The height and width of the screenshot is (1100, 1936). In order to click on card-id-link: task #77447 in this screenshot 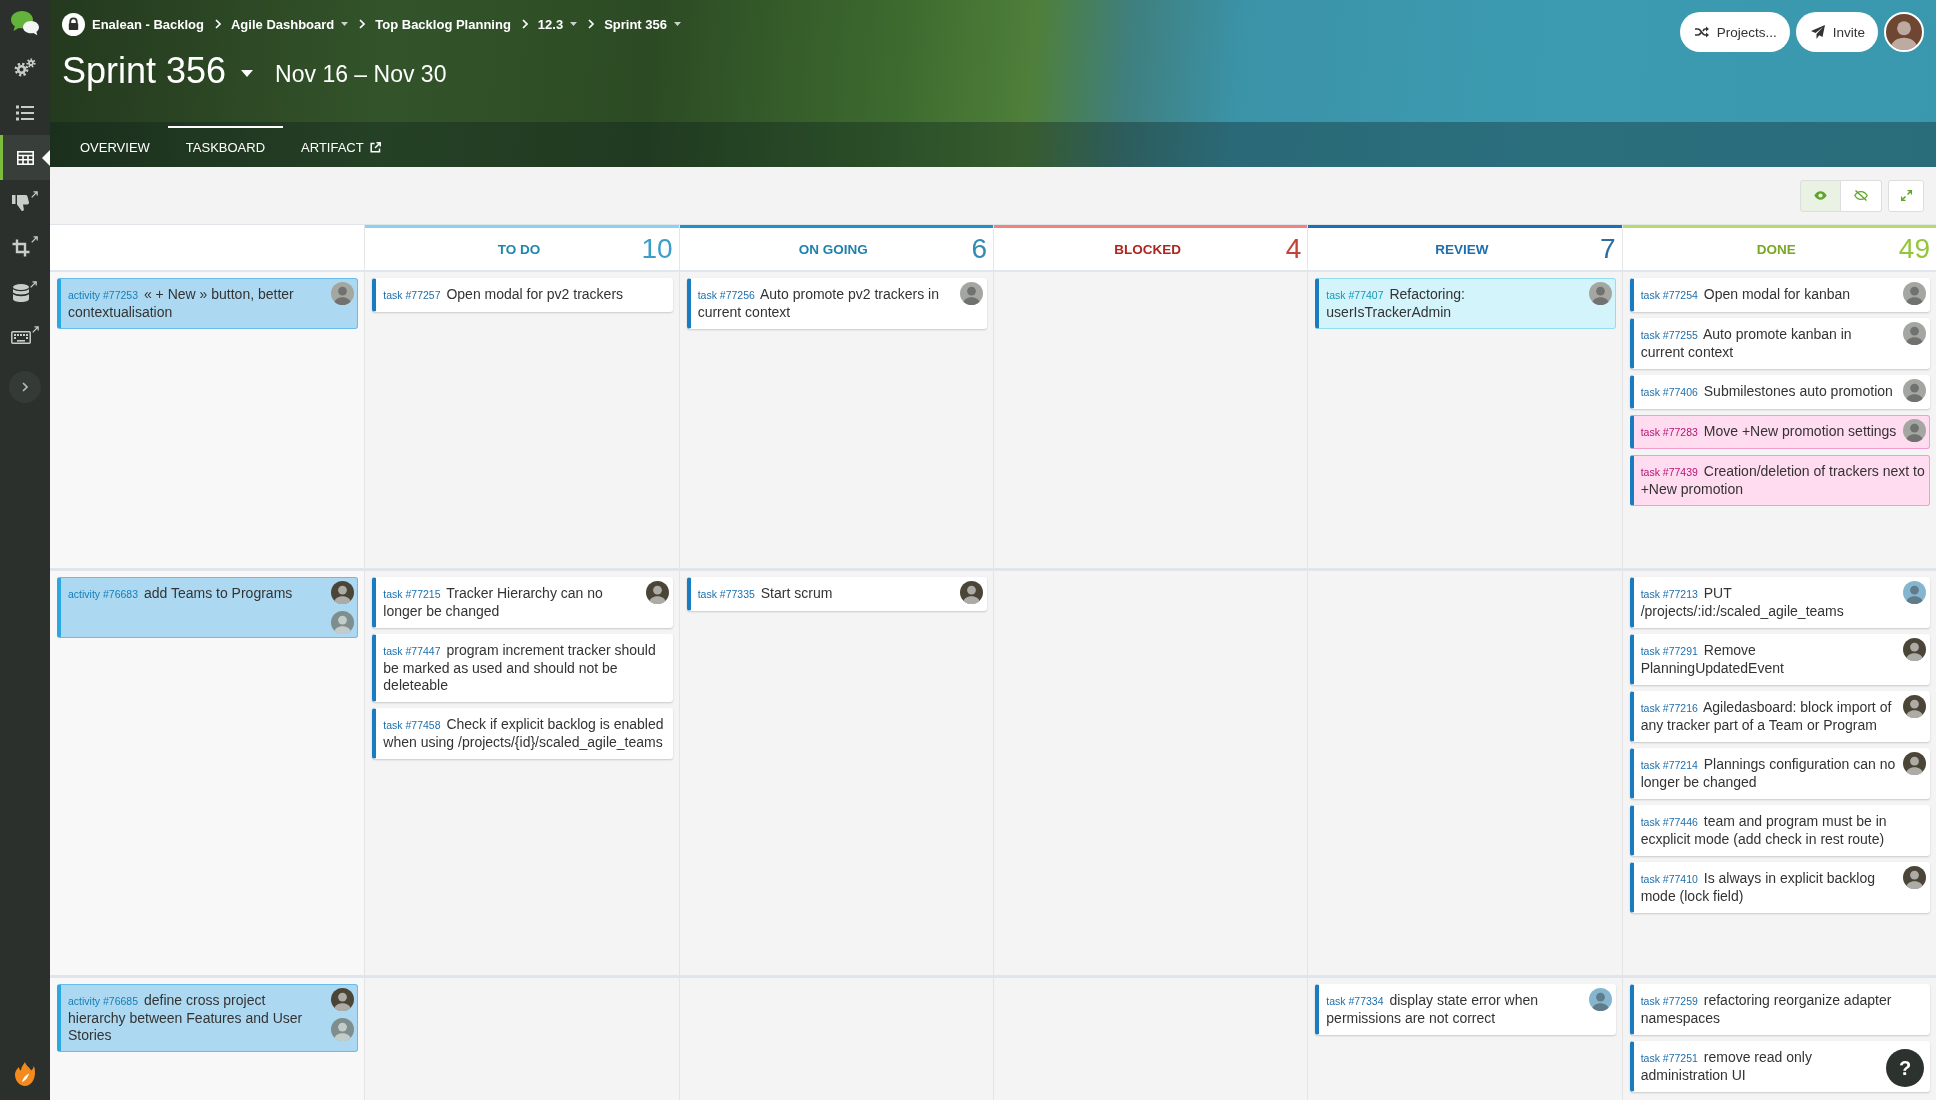, I will do `click(412, 651)`.